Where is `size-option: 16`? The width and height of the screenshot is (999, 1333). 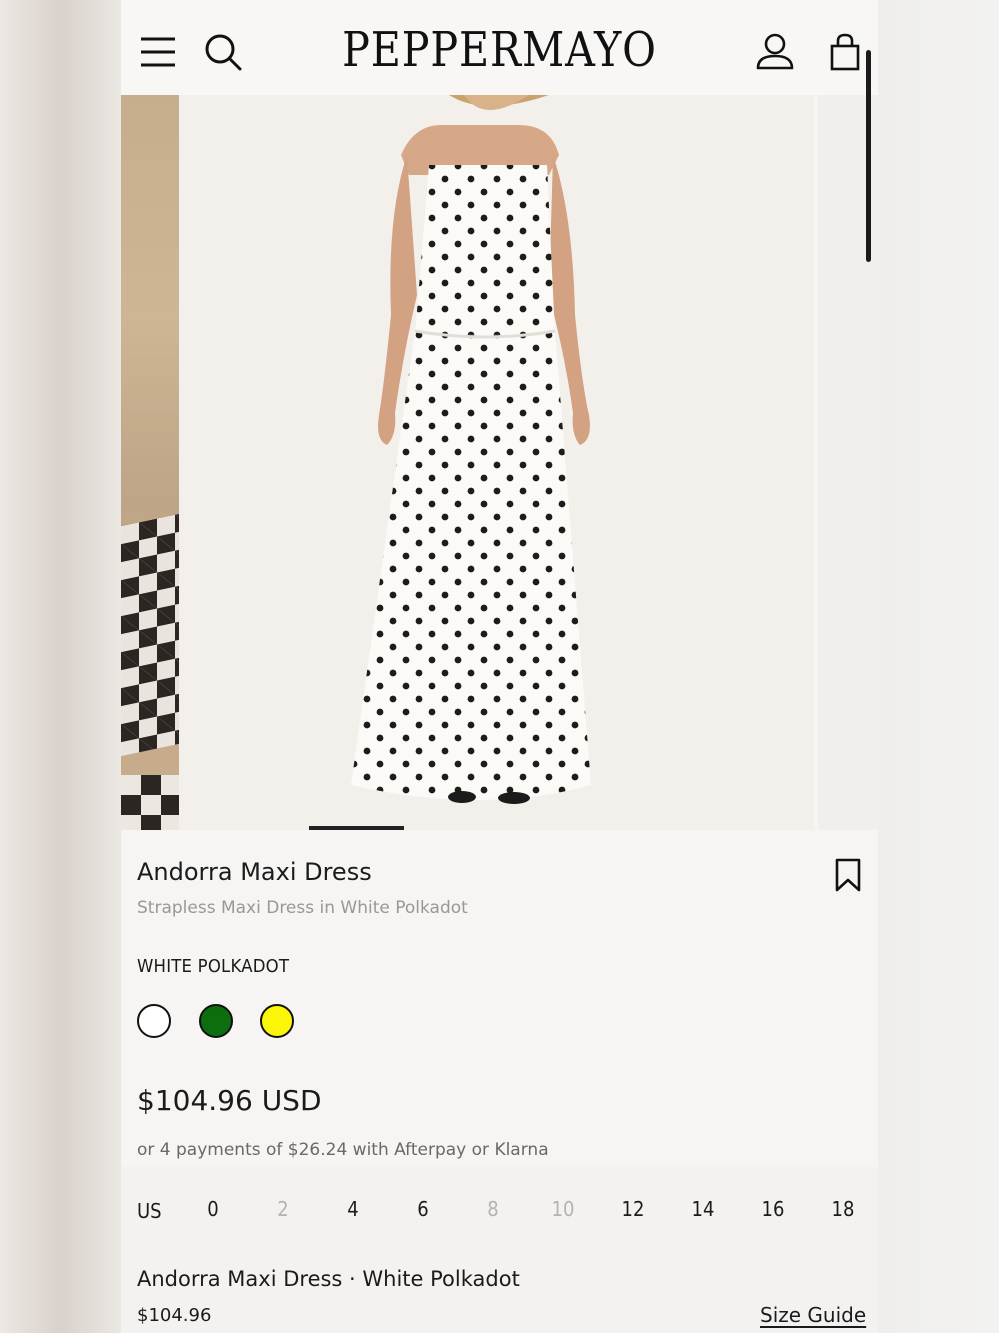 size-option: 16 is located at coordinates (773, 1209).